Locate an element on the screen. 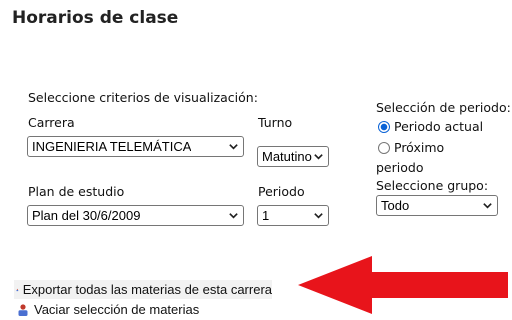 This screenshot has height=320, width=512. group-select-value: Todo is located at coordinates (395, 205).